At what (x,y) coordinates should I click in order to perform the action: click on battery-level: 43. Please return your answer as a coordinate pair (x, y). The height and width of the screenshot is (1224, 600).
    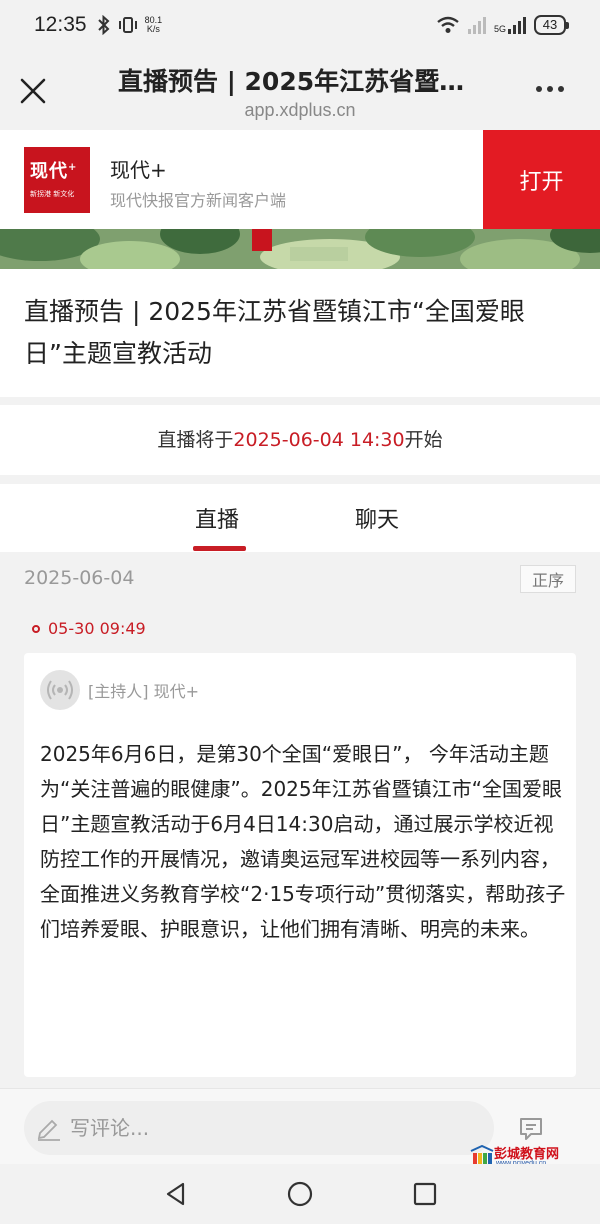
    Looking at the image, I should click on (550, 24).